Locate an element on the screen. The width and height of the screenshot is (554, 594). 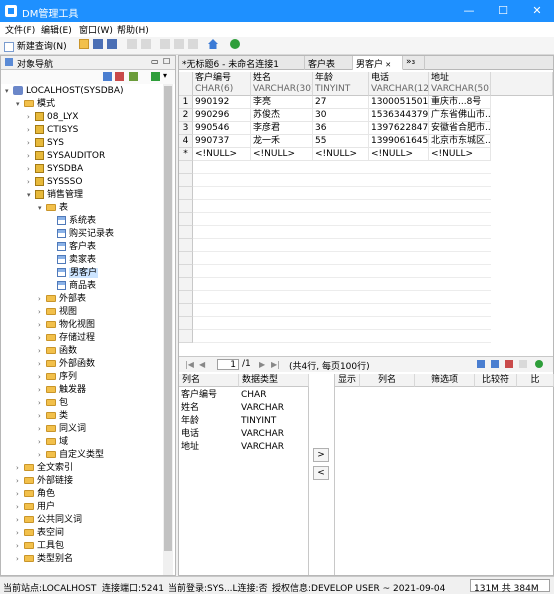
tree-node: › 公共同义词 is located at coordinates (49, 520).